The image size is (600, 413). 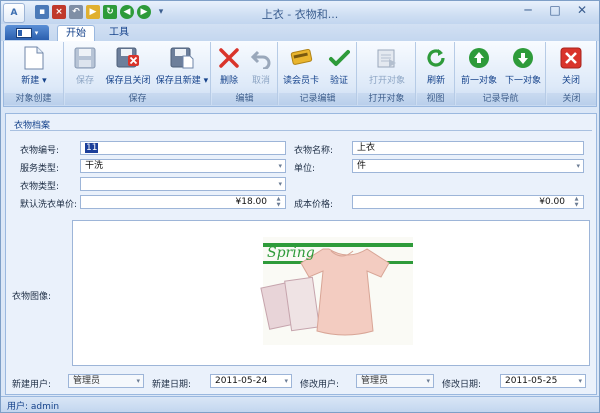 I want to click on down-arrow-icon, so click(x=523, y=58).